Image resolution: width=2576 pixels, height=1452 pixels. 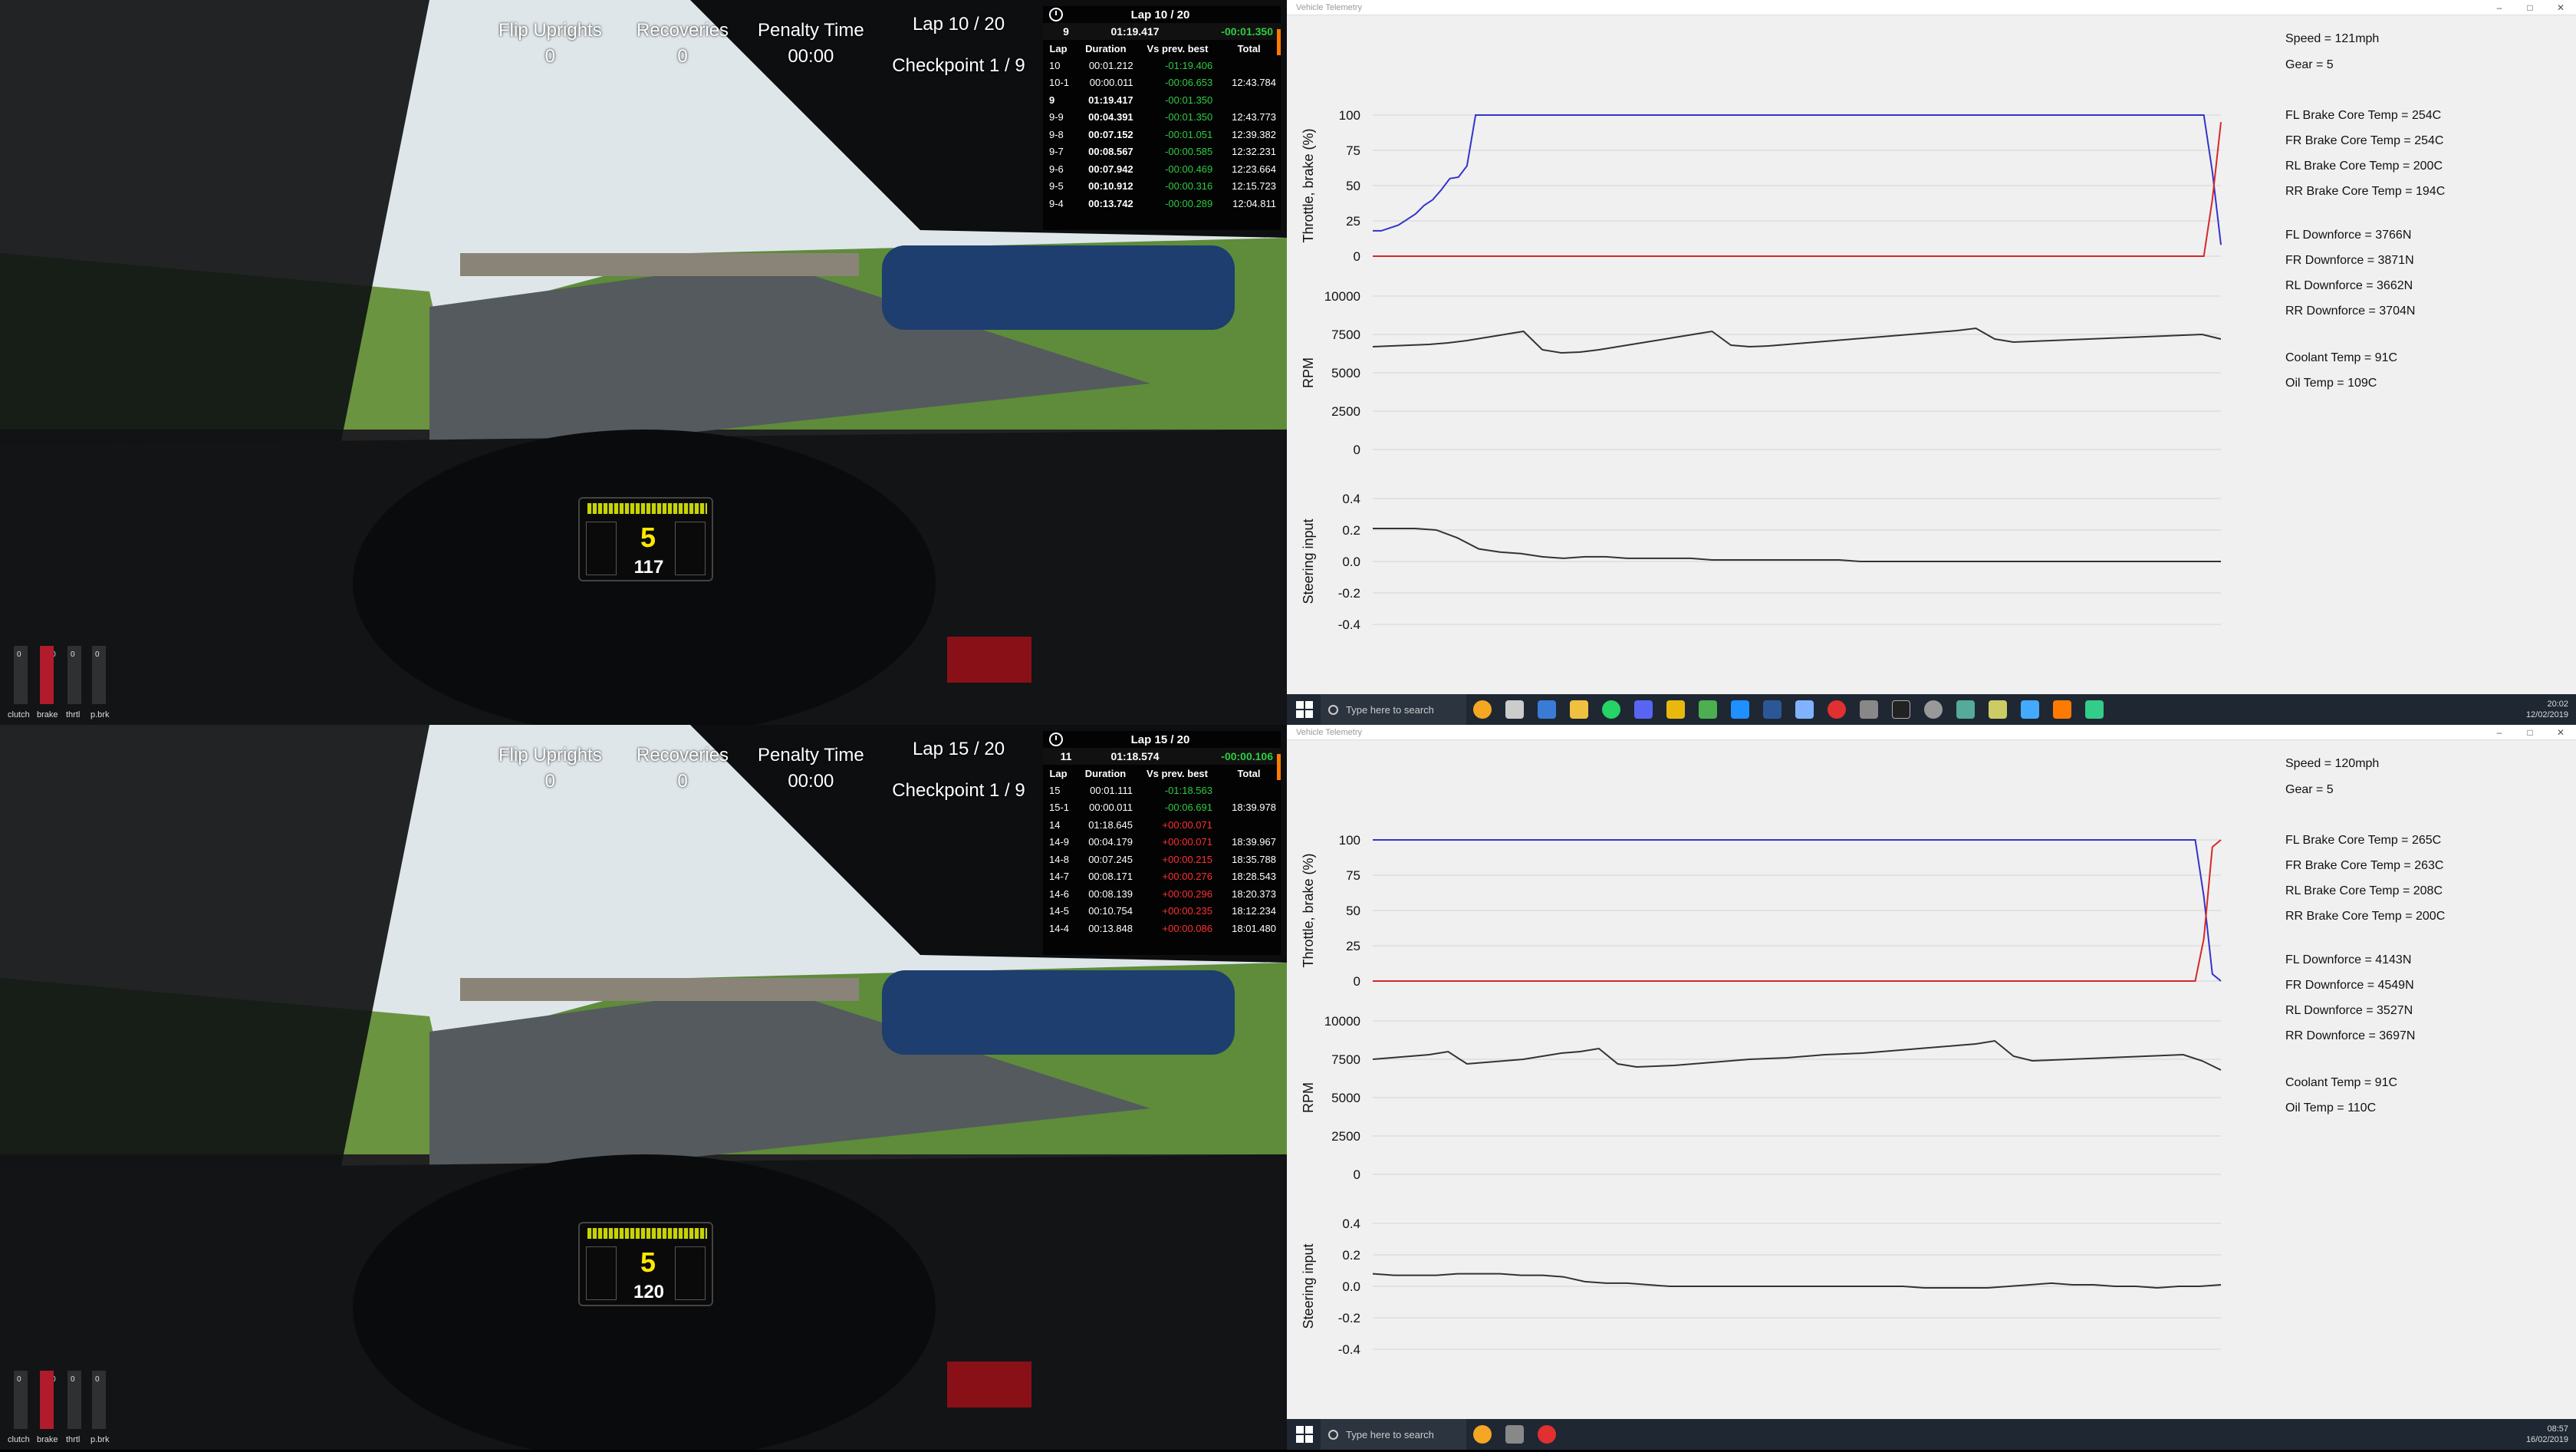 I want to click on terminal-icon, so click(x=1901, y=709).